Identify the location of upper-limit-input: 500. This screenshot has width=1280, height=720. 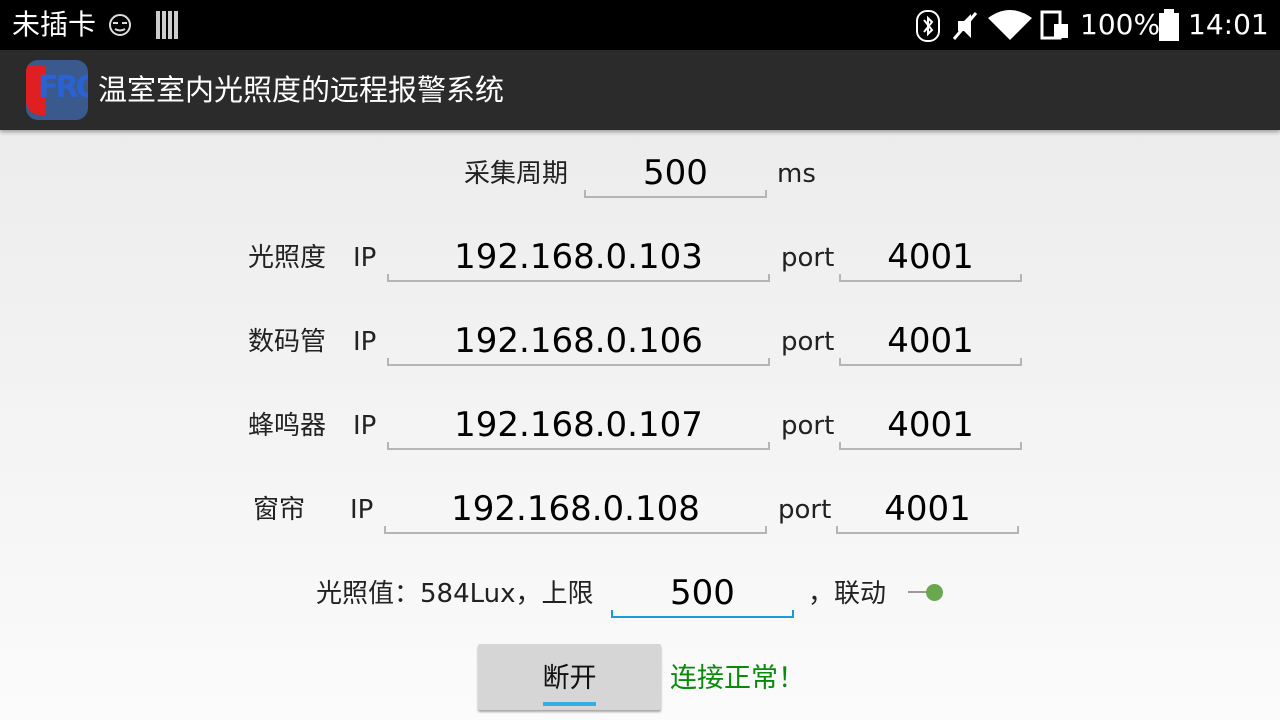
(702, 594).